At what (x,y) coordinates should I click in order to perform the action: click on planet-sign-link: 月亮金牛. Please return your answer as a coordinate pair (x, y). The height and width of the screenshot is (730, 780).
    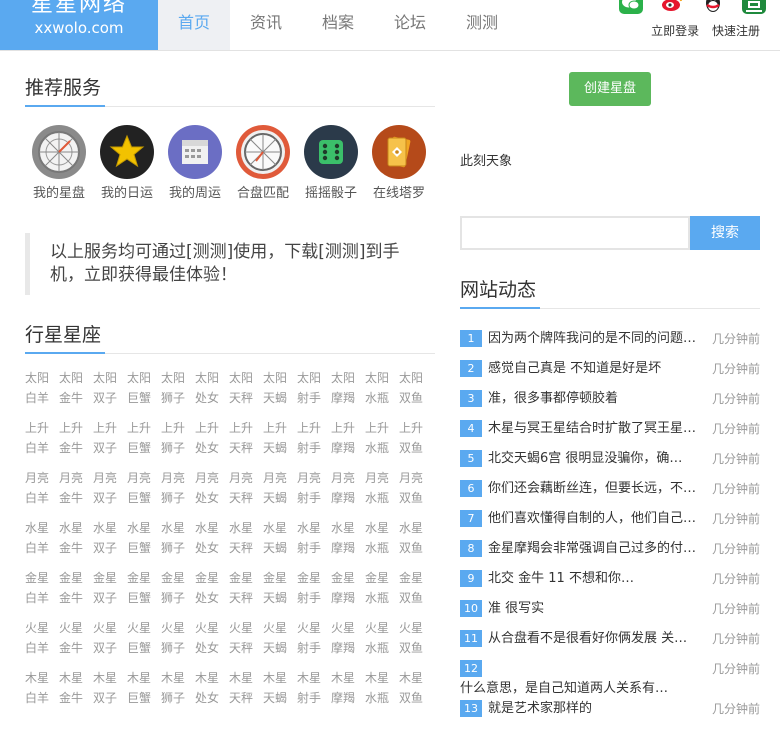
    Looking at the image, I should click on (76, 493).